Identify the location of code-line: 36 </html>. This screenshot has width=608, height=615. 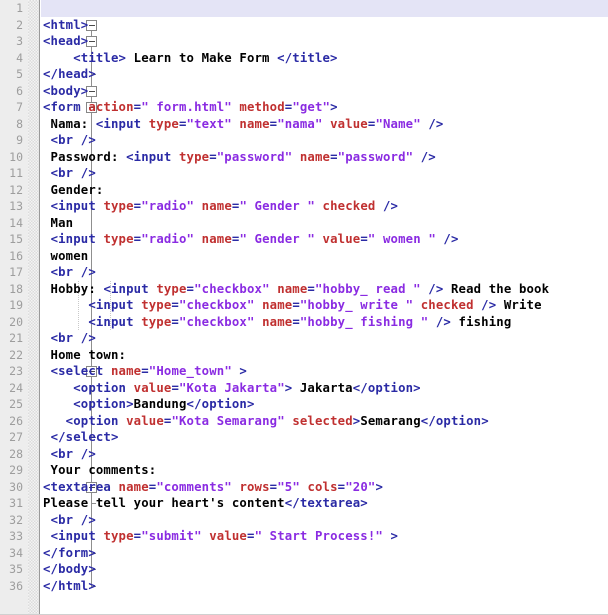
(304, 586).